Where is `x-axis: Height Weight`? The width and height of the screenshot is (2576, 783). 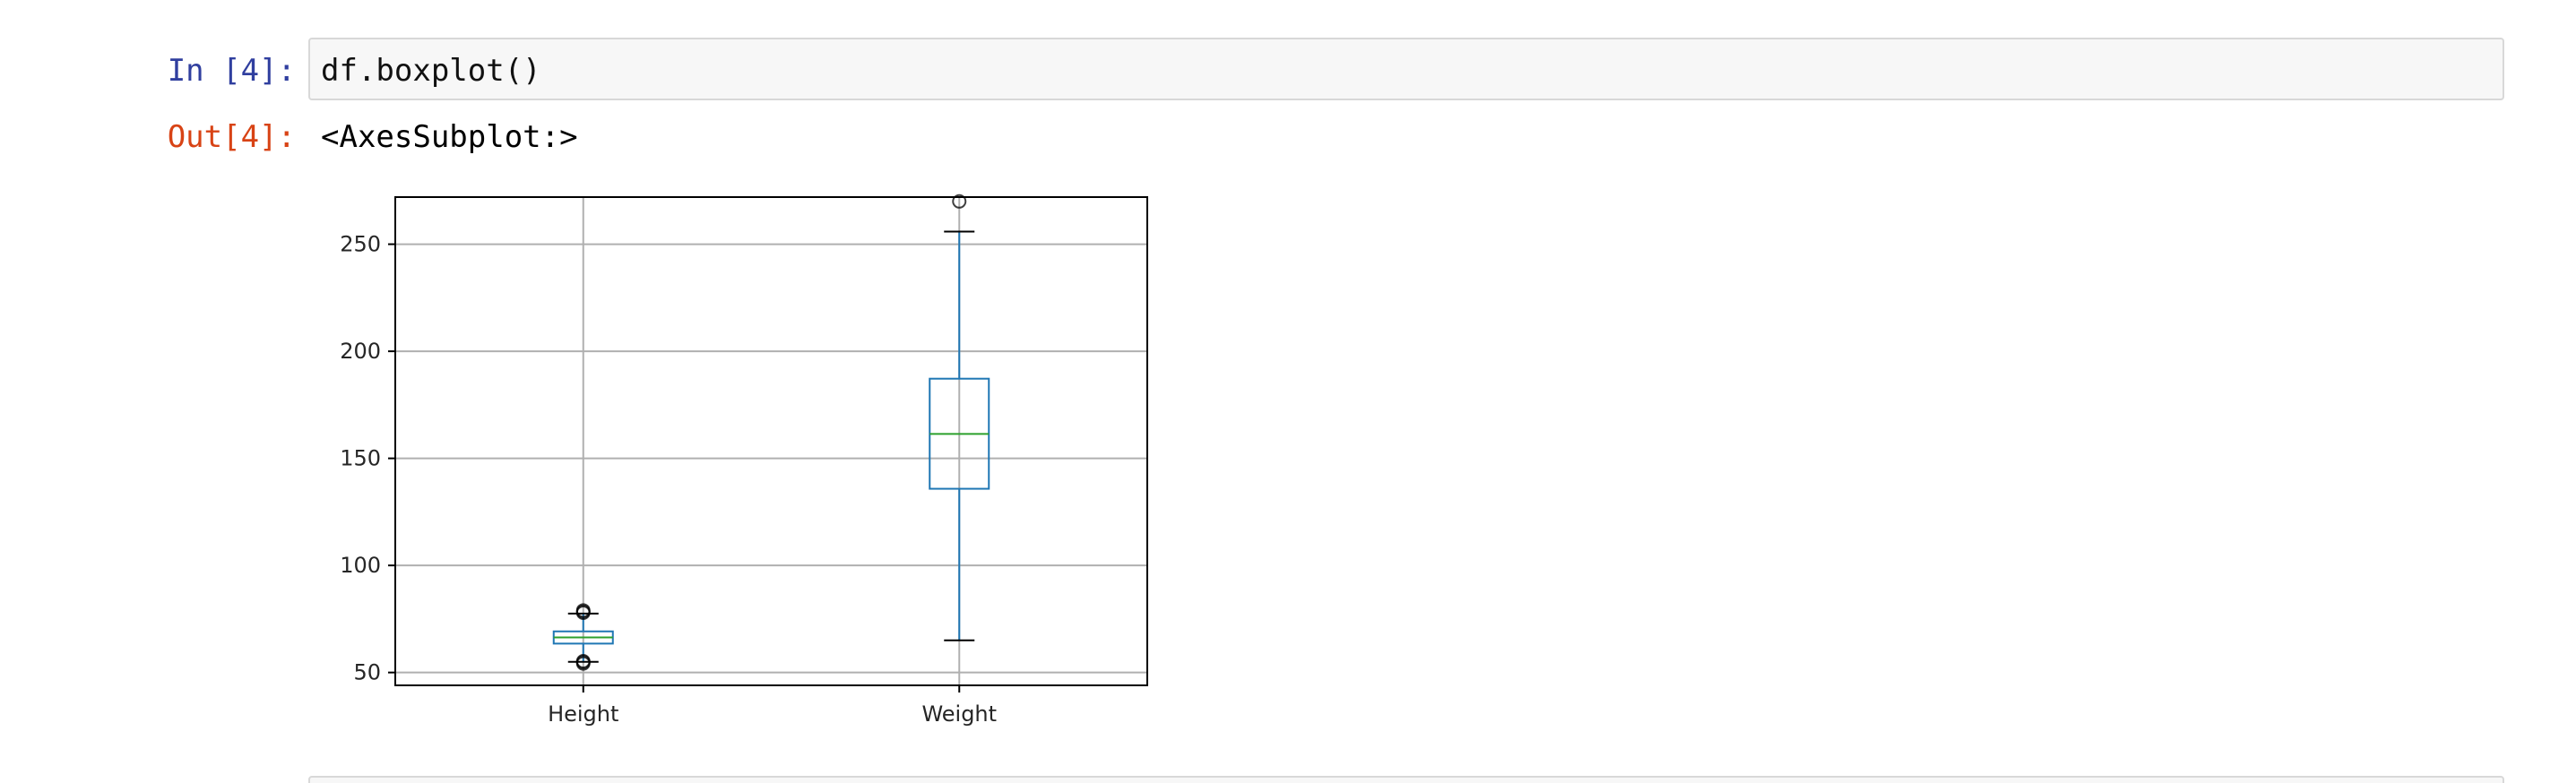 x-axis: Height Weight is located at coordinates (772, 706).